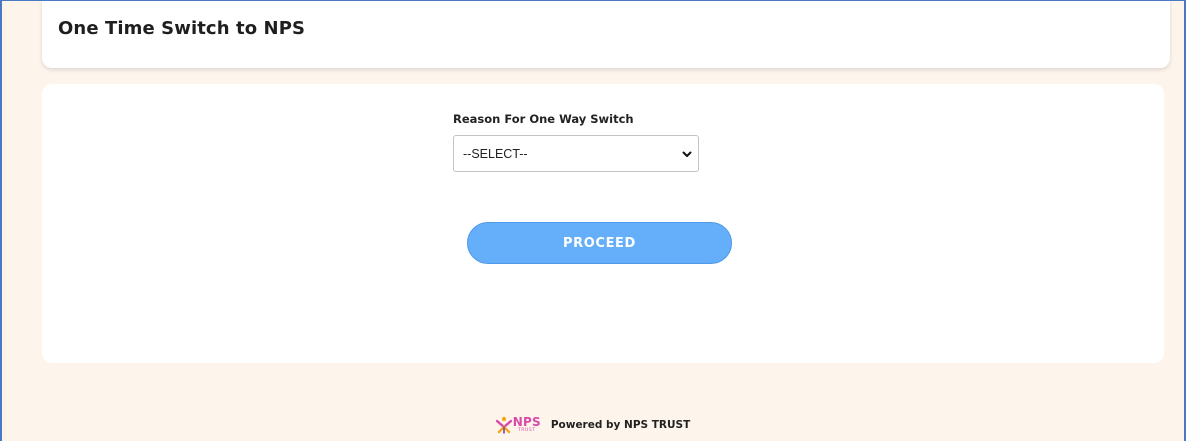  I want to click on page-title: One Time Switch to NPS, so click(182, 28).